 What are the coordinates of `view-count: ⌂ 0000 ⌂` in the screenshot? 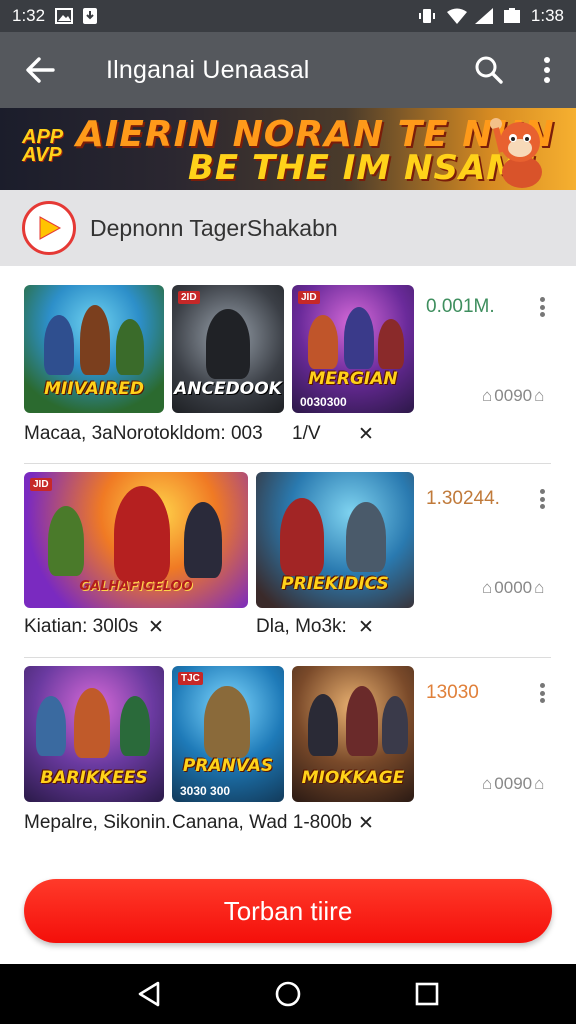 It's located at (513, 587).